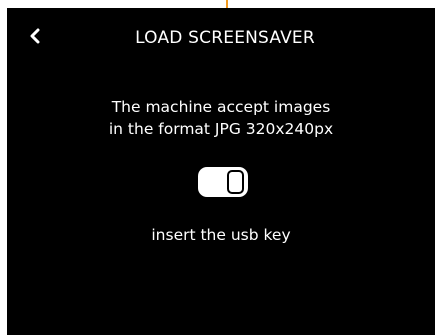 This screenshot has width=442, height=335. I want to click on insert-usb-hint: insert the usb key, so click(221, 235).